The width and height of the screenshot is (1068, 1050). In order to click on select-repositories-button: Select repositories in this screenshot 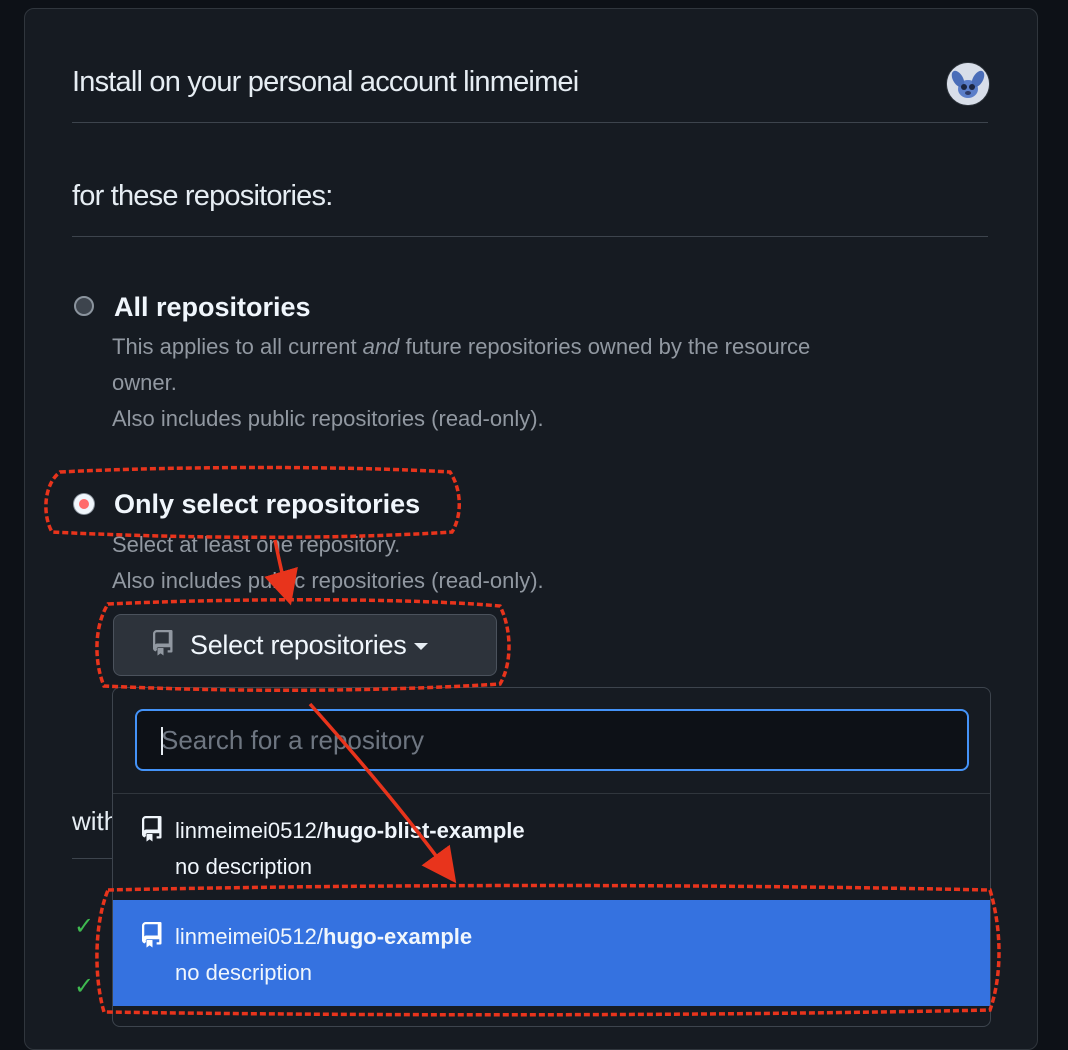, I will do `click(305, 645)`.